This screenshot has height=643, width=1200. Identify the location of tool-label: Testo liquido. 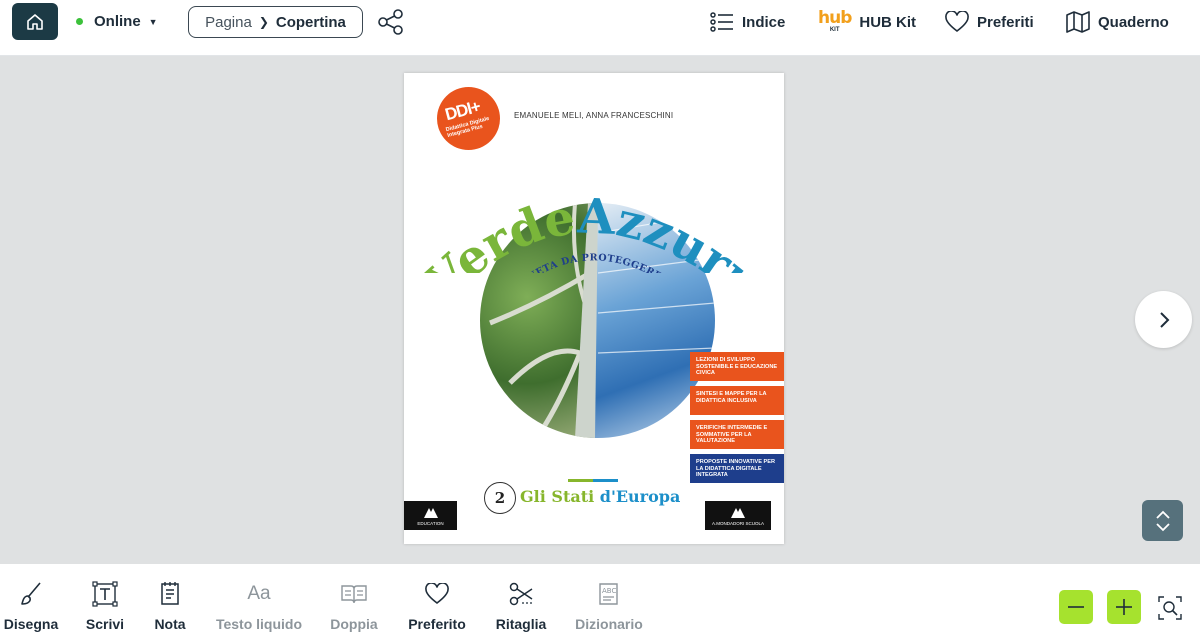
(259, 624).